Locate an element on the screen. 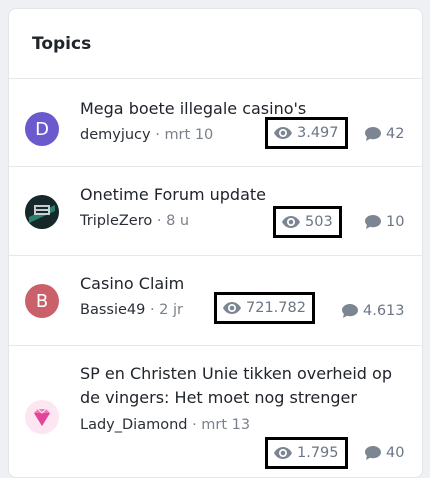 The height and width of the screenshot is (478, 430). replies-count: 10 is located at coordinates (384, 222).